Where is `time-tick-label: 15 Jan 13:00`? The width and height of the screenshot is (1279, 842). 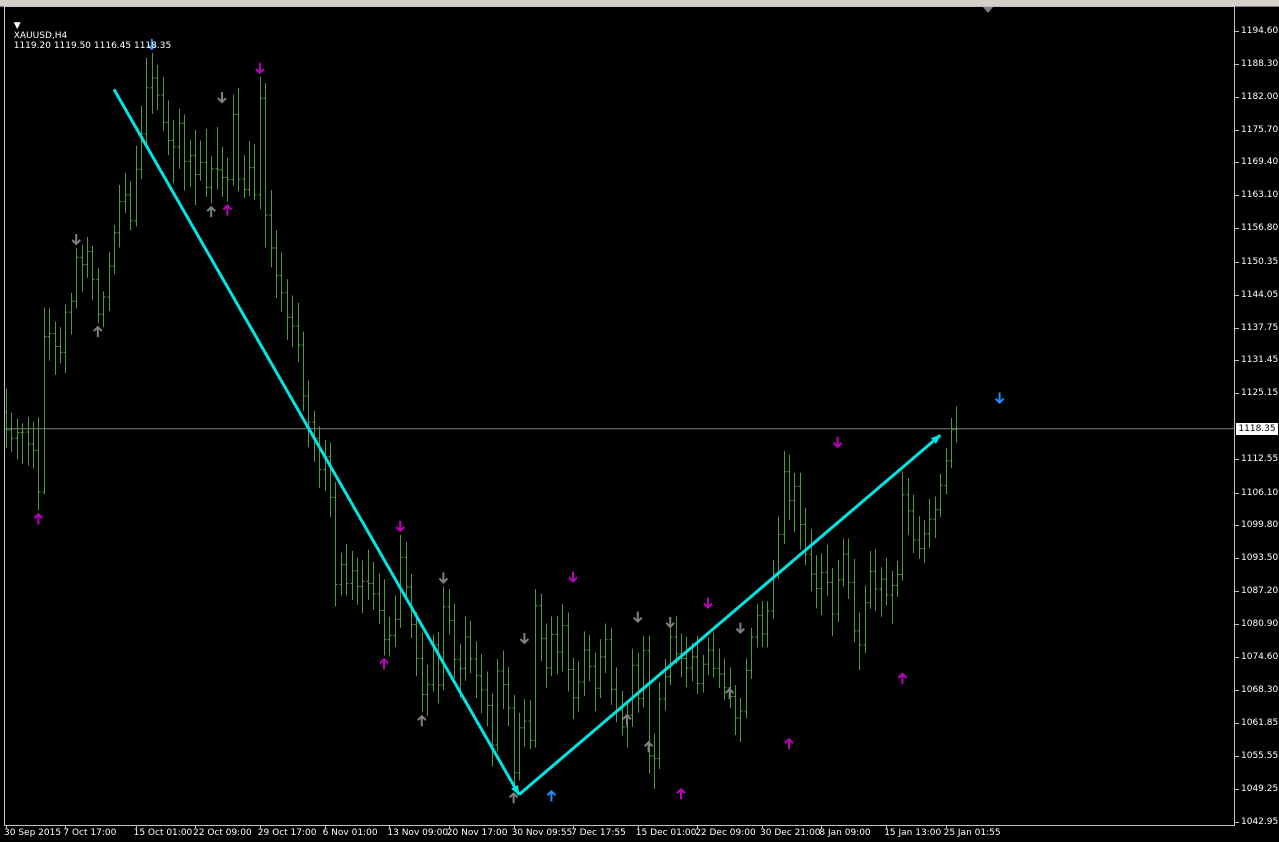 time-tick-label: 15 Jan 13:00 is located at coordinates (913, 833).